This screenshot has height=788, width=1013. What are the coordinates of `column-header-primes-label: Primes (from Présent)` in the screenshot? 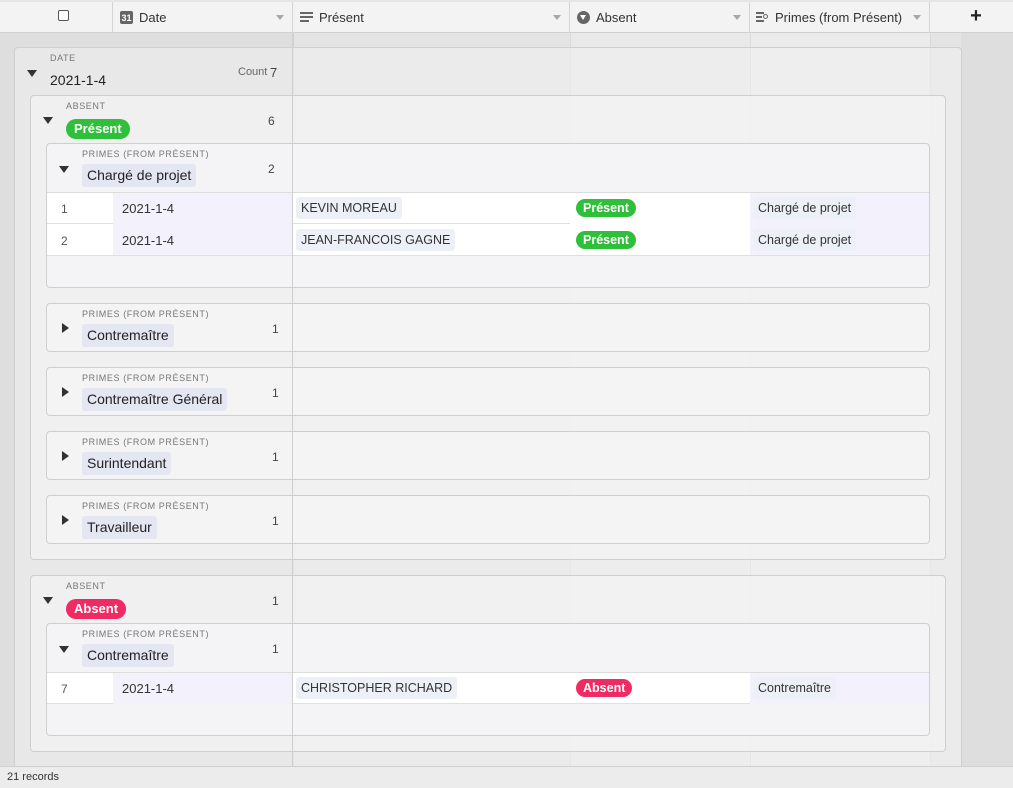 It's located at (839, 17).